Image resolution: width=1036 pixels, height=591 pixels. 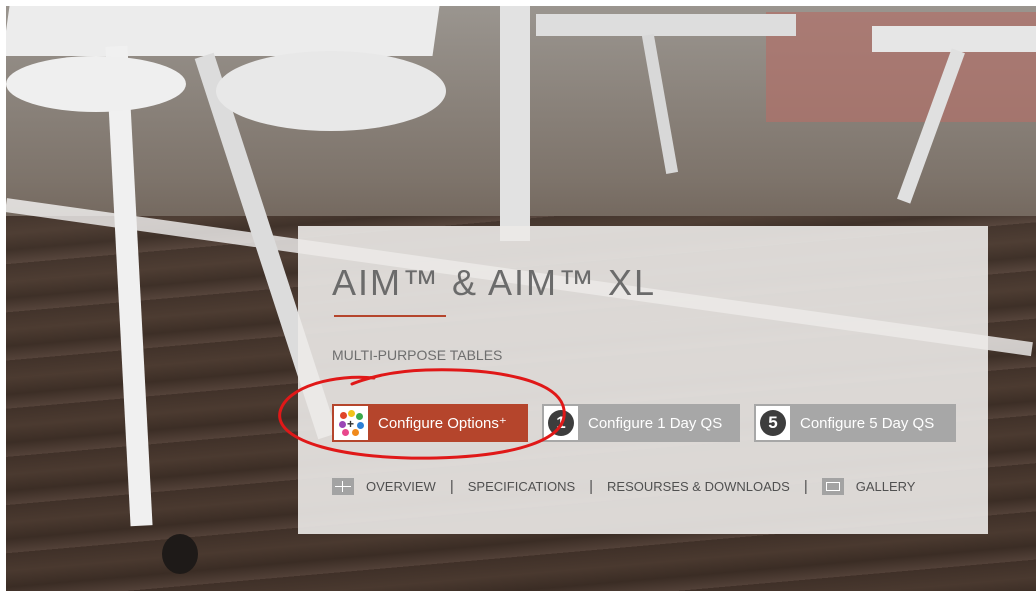 What do you see at coordinates (180, 554) in the screenshot?
I see `caster-wheel` at bounding box center [180, 554].